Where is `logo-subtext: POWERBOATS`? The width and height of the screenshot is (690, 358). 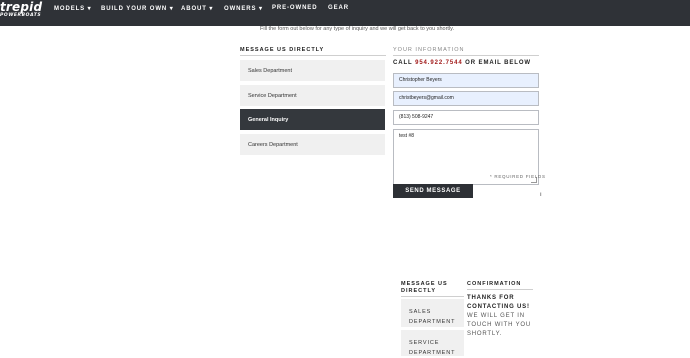
logo-subtext: POWERBOATS is located at coordinates (21, 15).